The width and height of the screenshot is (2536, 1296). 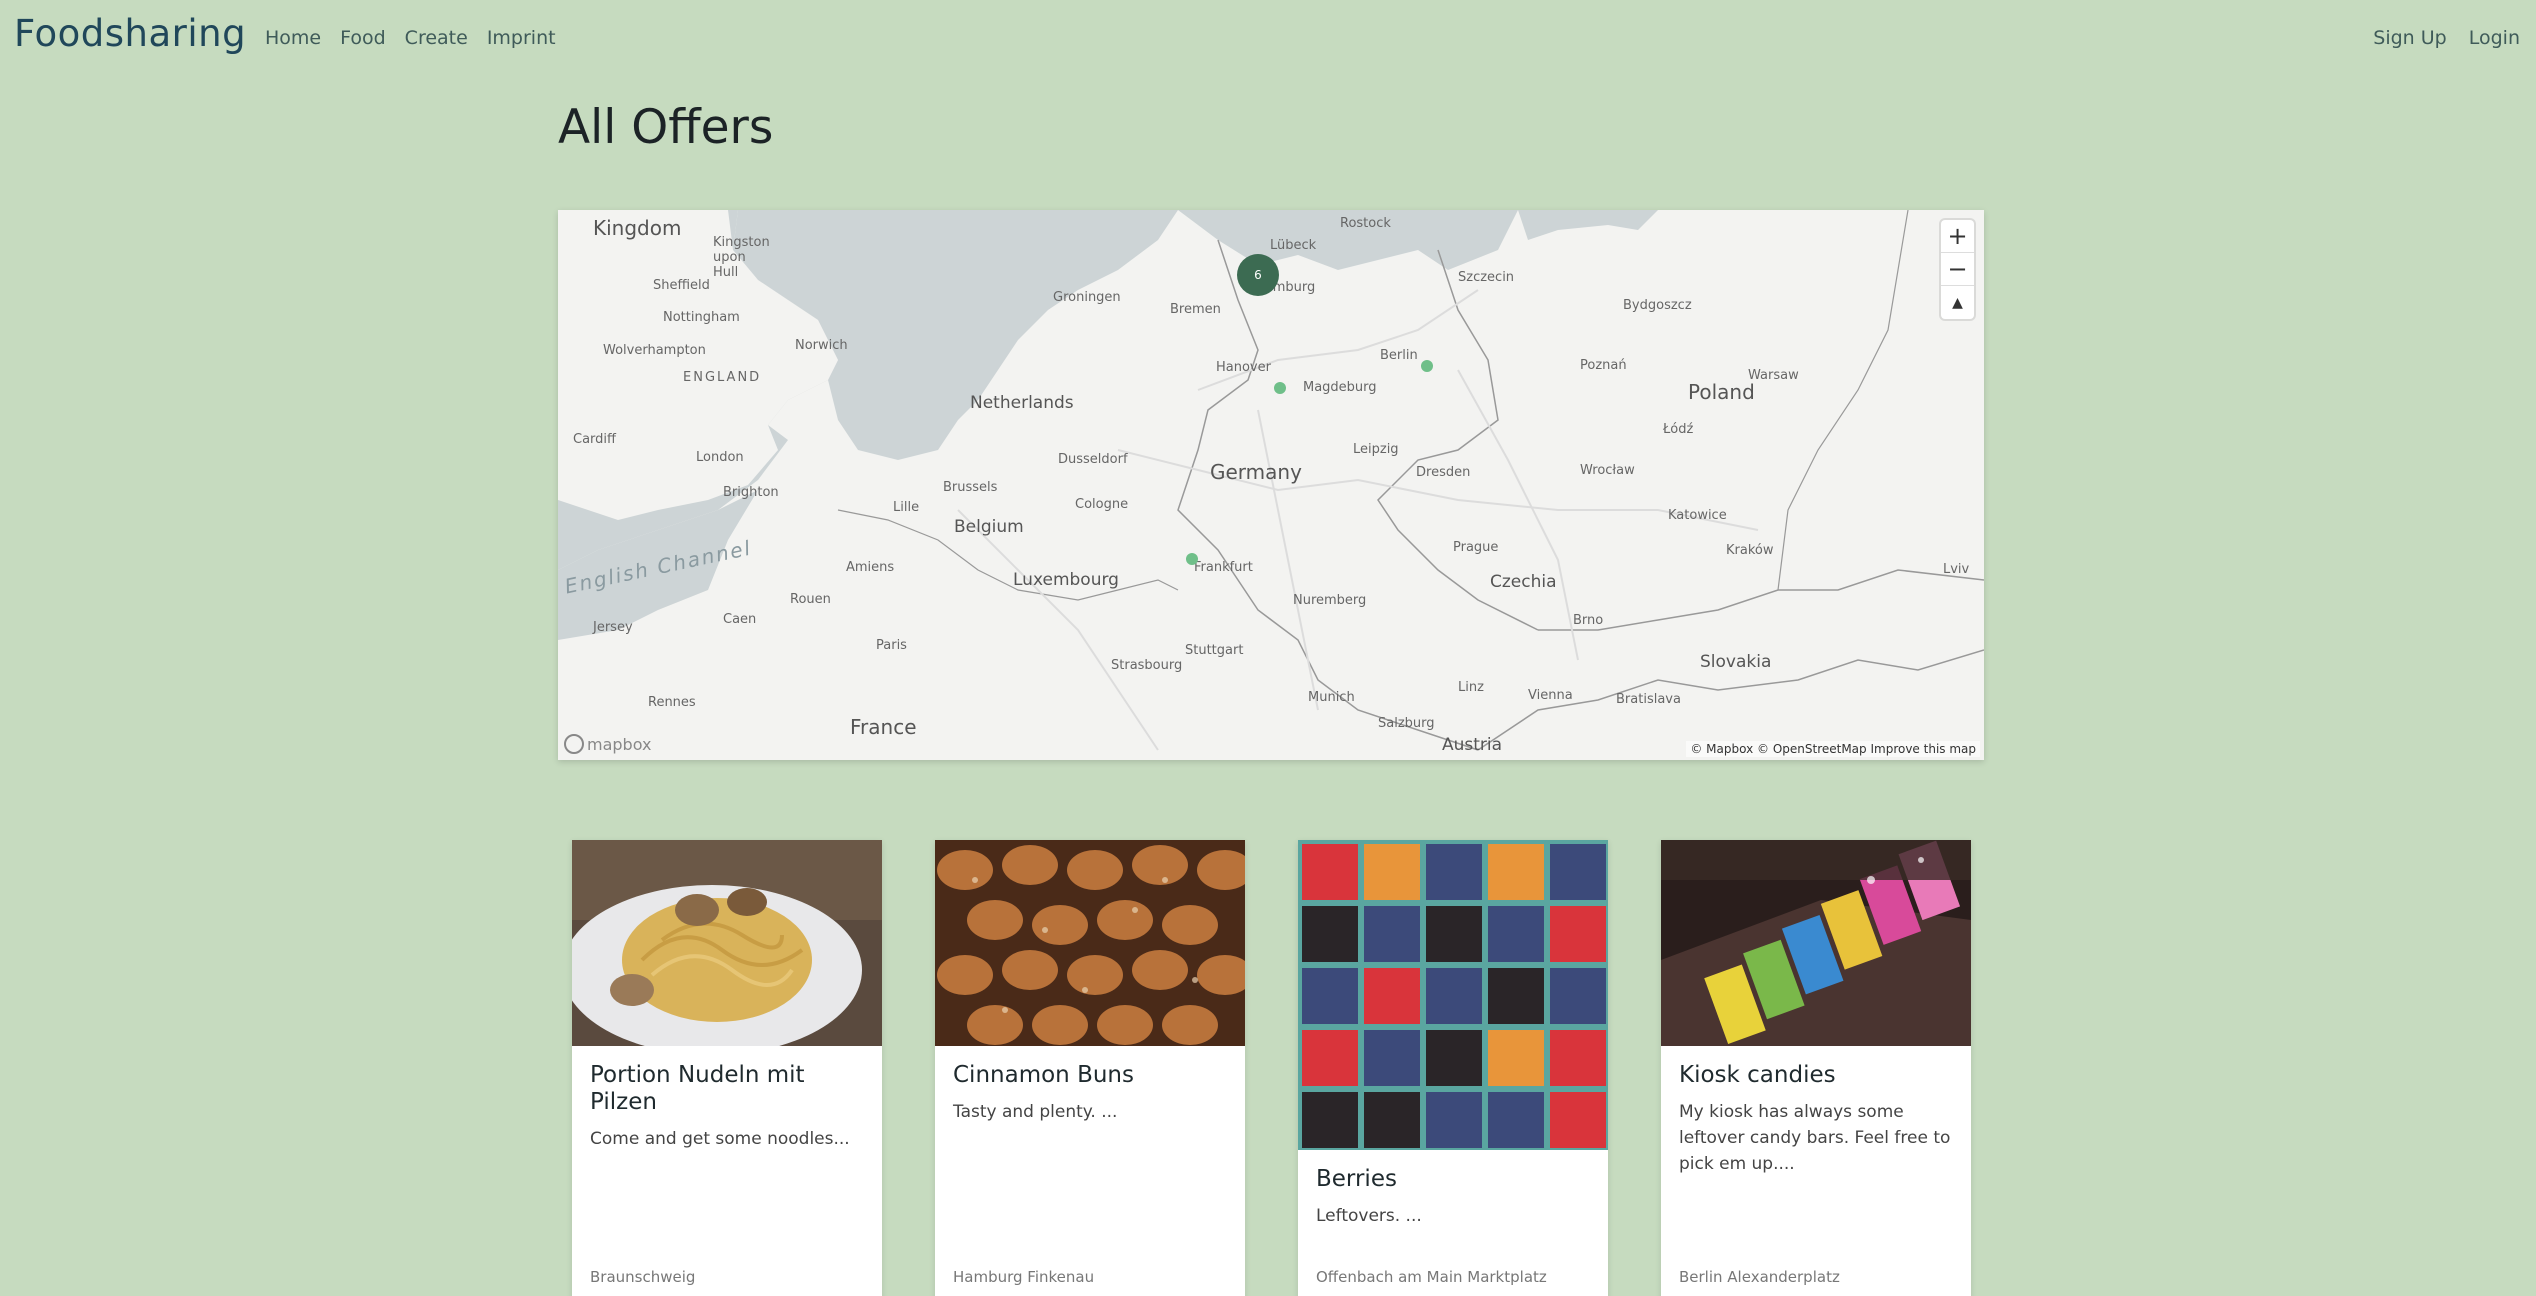 What do you see at coordinates (643, 1277) in the screenshot?
I see `offer-location: Braunschweig` at bounding box center [643, 1277].